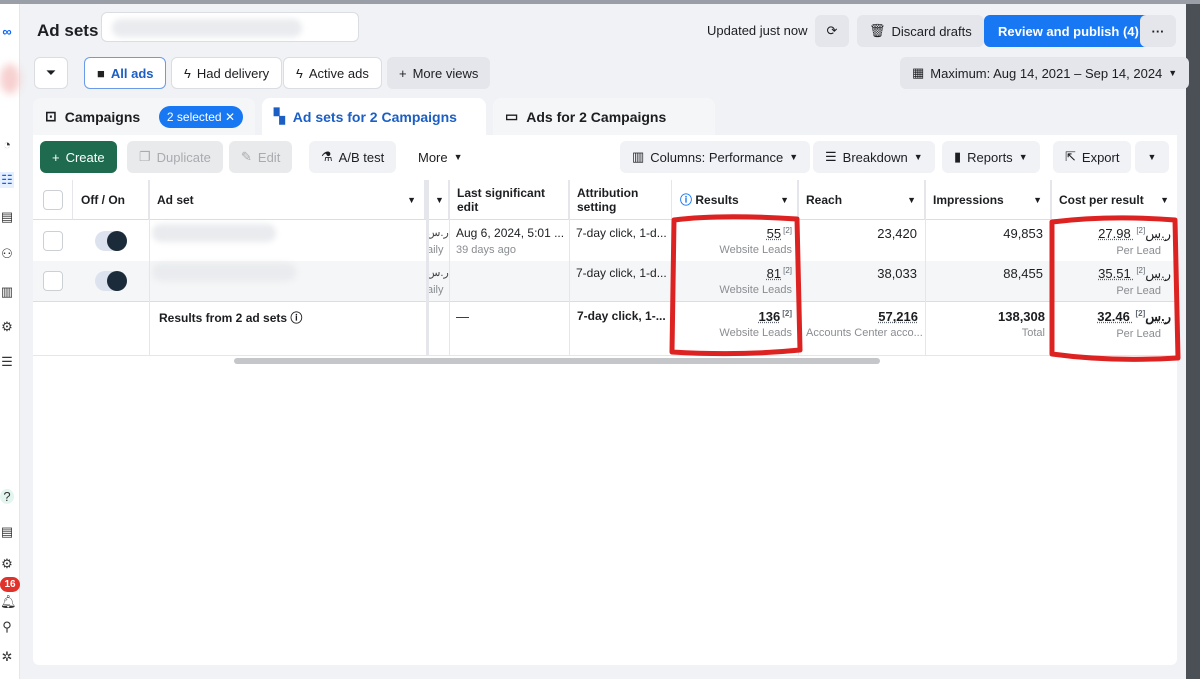 The width and height of the screenshot is (1200, 679). I want to click on annotation-results, so click(736, 285).